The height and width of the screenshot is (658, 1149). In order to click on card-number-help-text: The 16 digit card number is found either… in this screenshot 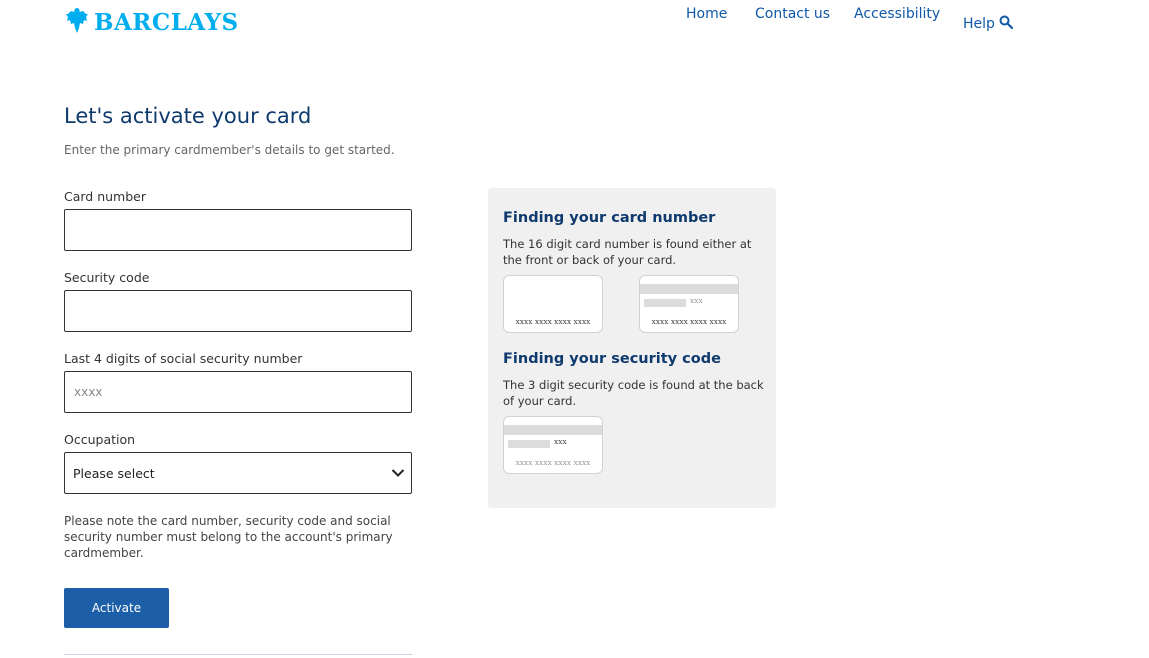, I will do `click(627, 252)`.